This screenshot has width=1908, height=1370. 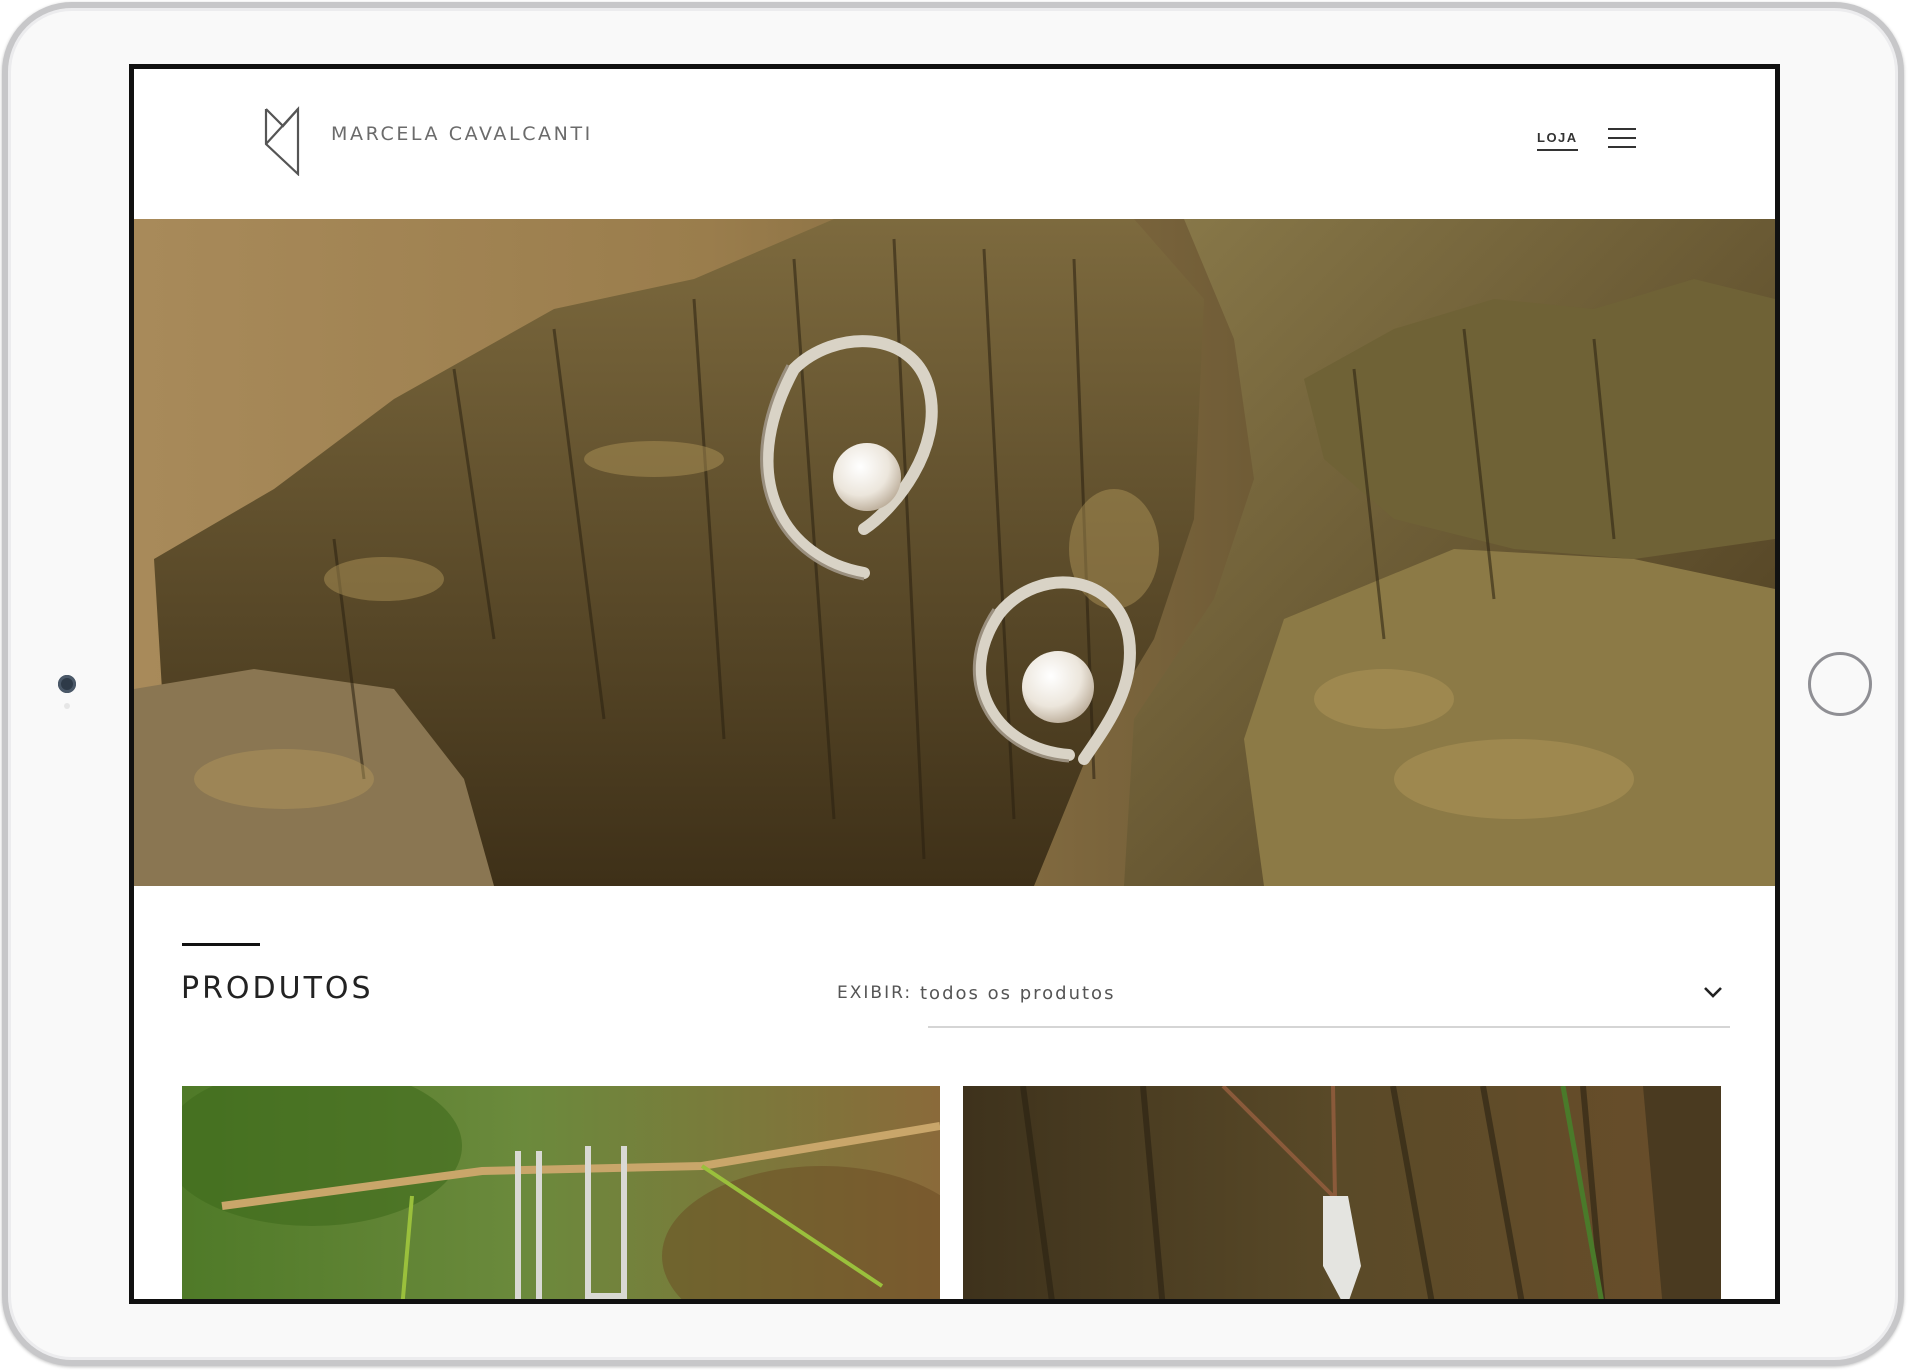 What do you see at coordinates (1329, 1027) in the screenshot?
I see `filter-underline` at bounding box center [1329, 1027].